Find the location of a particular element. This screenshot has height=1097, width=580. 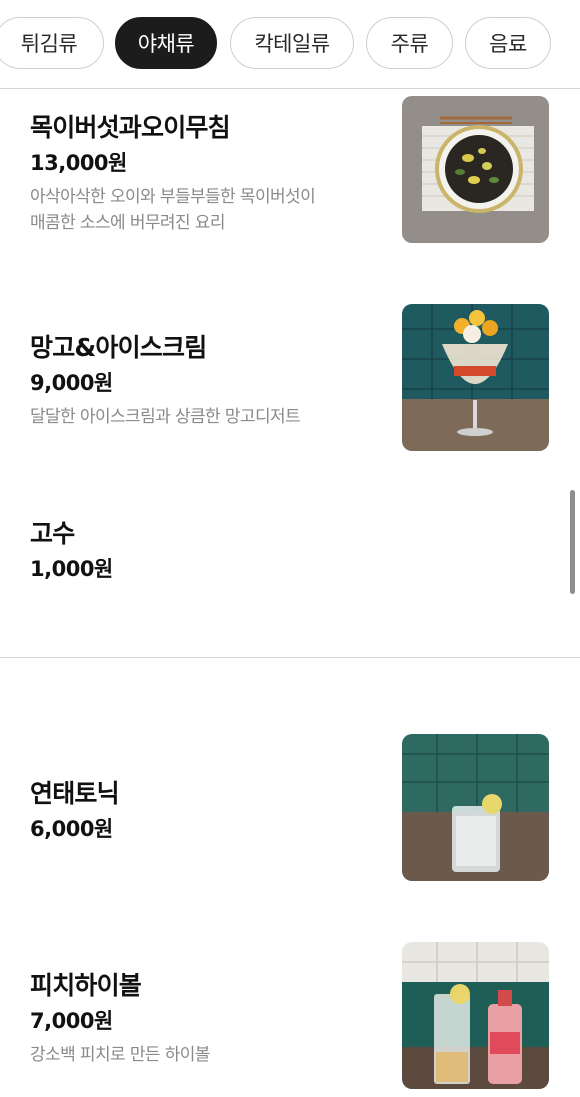

menu-item-price: 13,000원 is located at coordinates (78, 163).